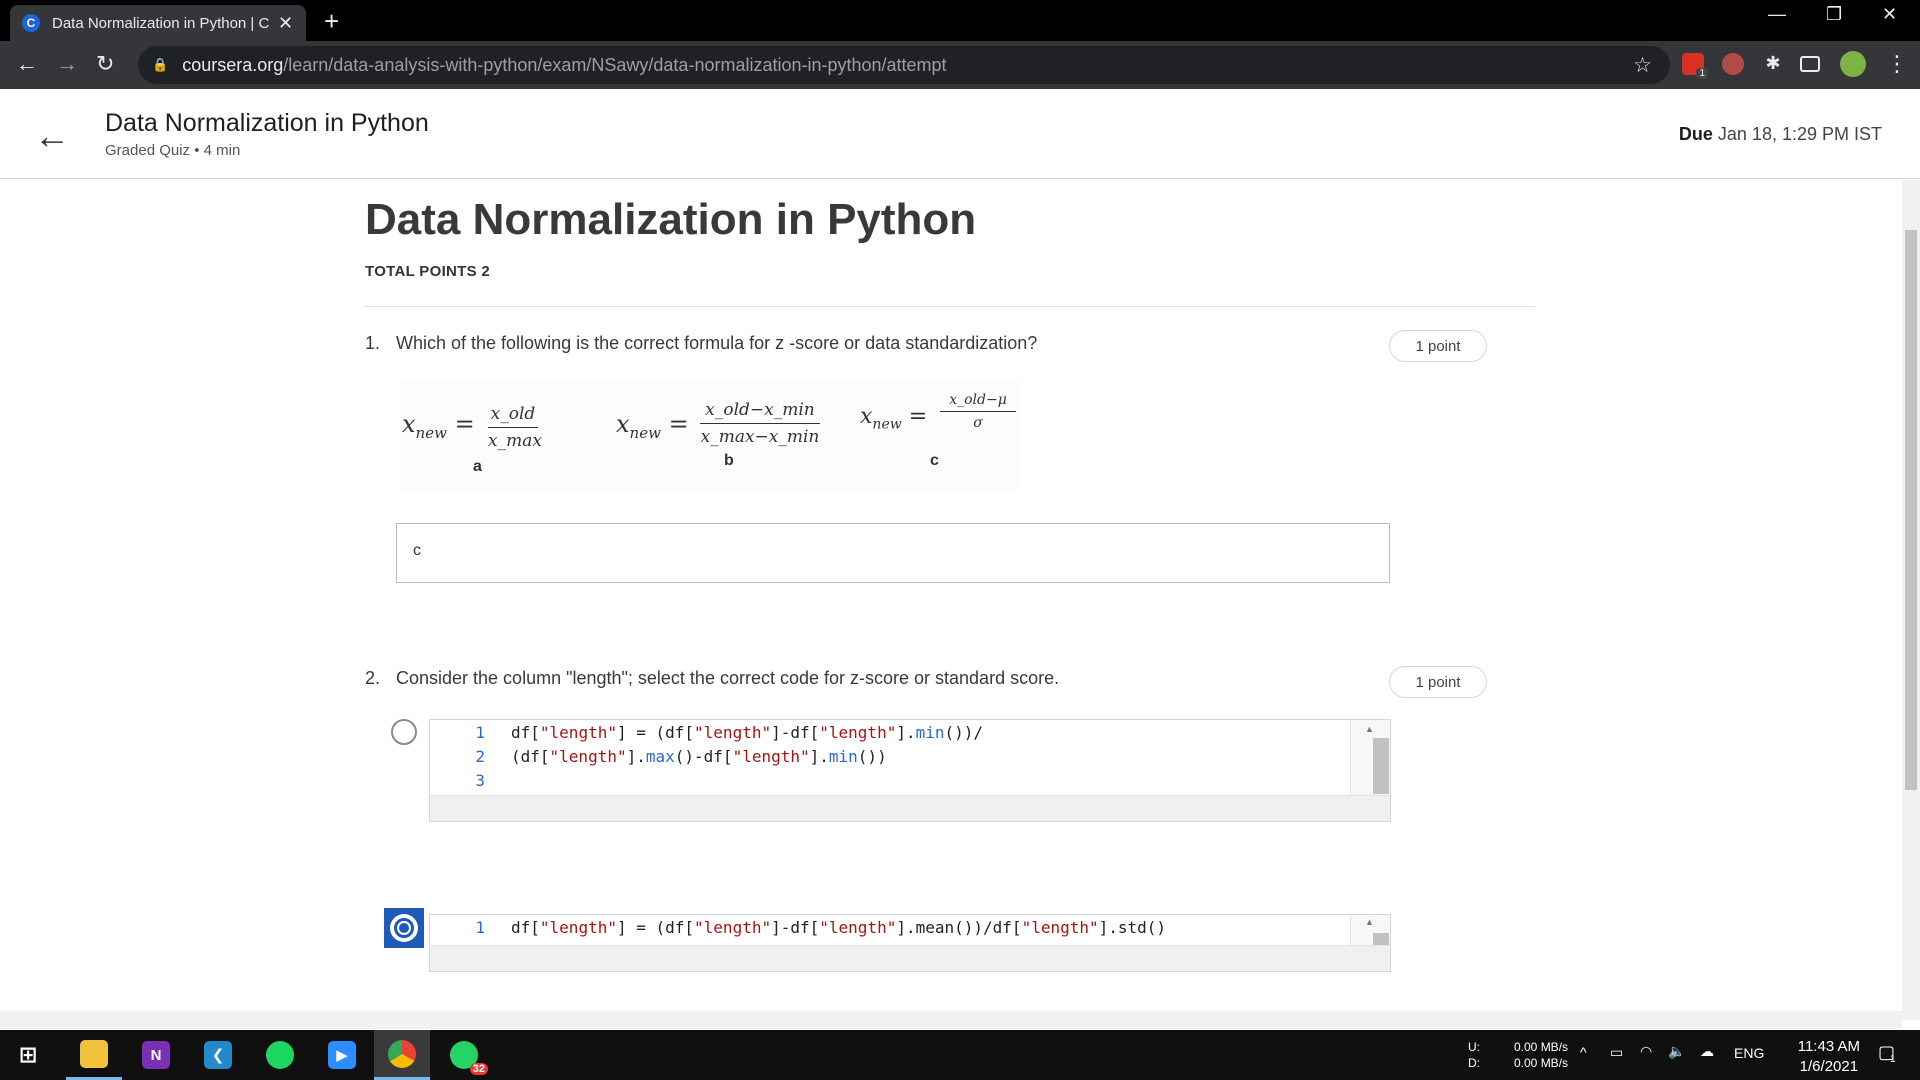 The width and height of the screenshot is (1920, 1080). I want to click on formula-c-lhs: xnew =, so click(894, 418).